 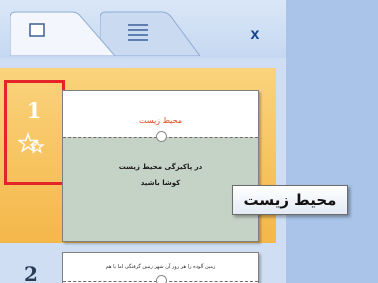 I want to click on slides-view-icon, so click(x=37, y=30).